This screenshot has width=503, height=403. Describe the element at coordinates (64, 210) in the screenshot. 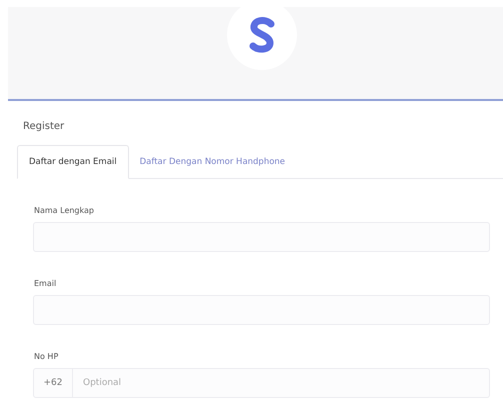

I see `field-label: Nama Lengkap` at that location.